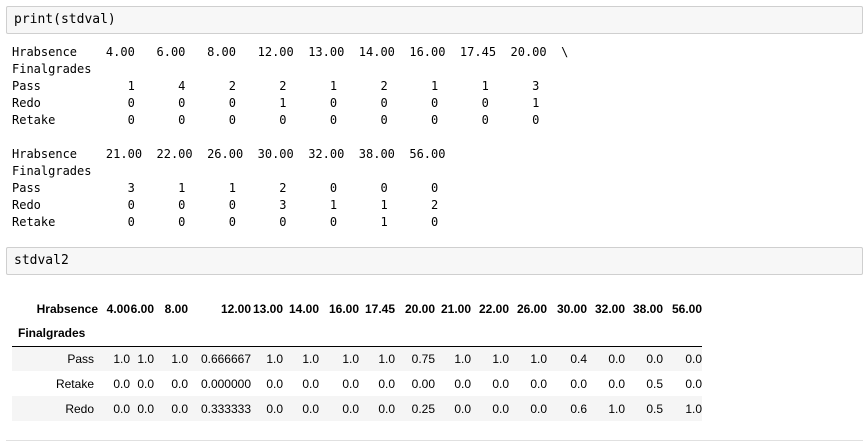 This screenshot has width=863, height=444. I want to click on table-cell: 0.6, so click(578, 408).